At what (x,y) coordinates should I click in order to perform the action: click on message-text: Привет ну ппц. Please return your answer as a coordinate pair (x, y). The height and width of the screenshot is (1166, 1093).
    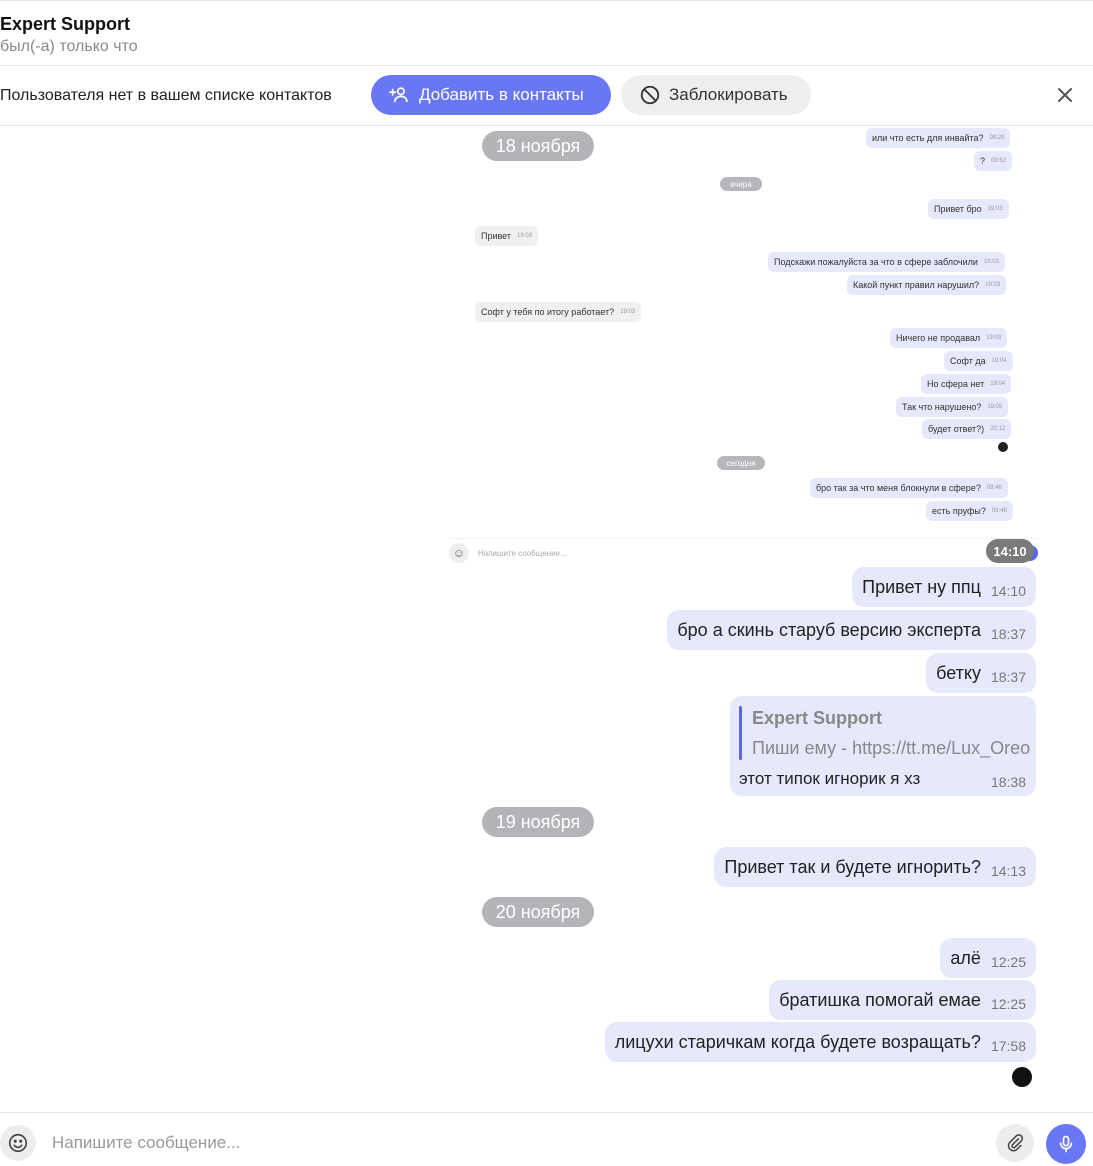
    Looking at the image, I should click on (921, 586).